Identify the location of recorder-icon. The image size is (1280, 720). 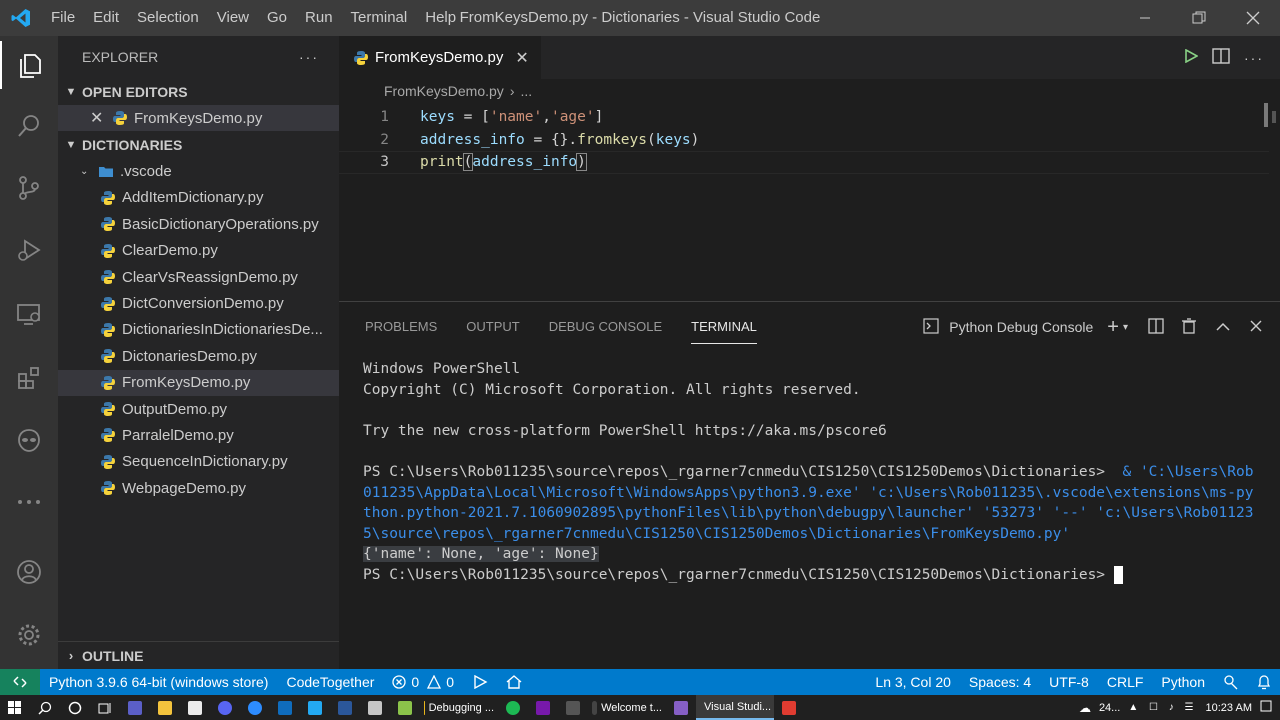
(789, 707).